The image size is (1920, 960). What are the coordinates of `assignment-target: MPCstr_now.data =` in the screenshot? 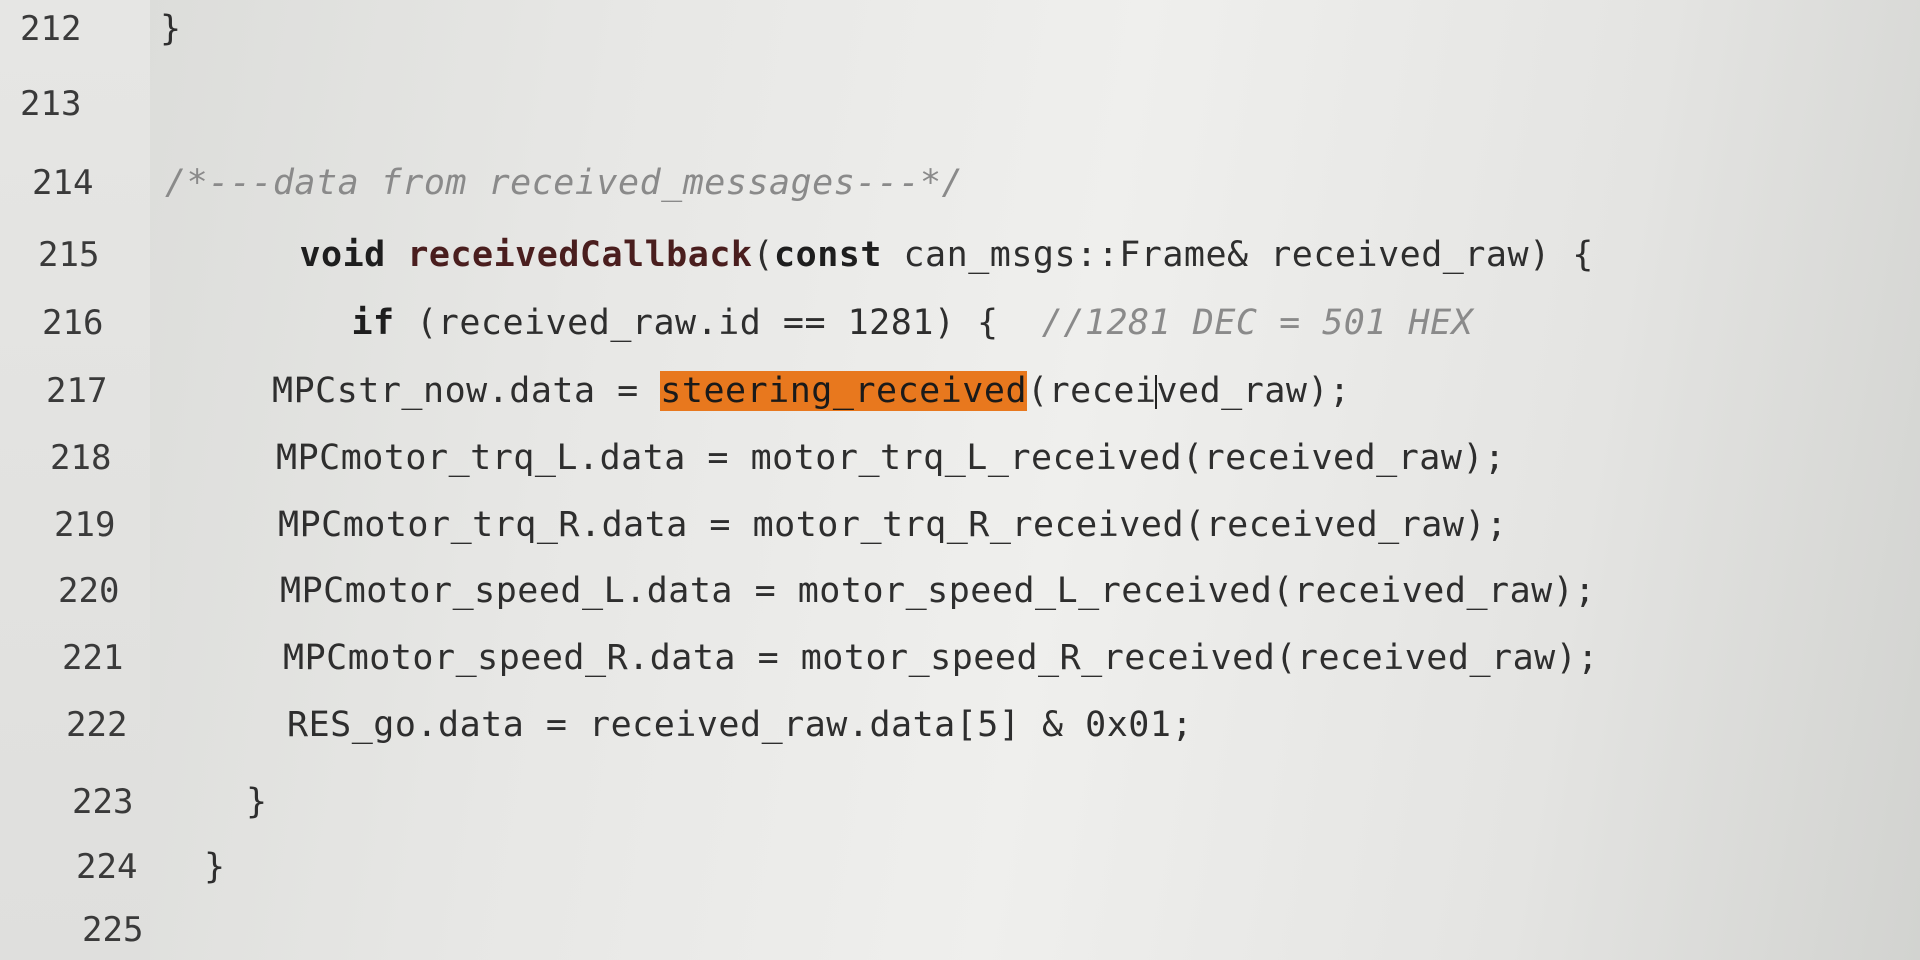 It's located at (466, 391).